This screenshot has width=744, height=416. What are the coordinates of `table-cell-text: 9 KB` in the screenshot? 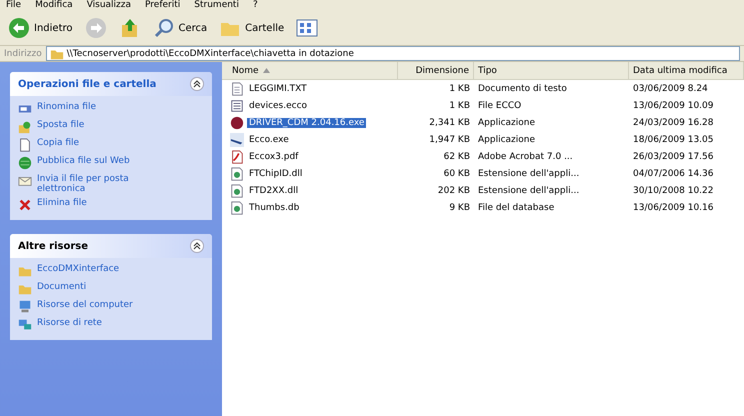 It's located at (459, 207).